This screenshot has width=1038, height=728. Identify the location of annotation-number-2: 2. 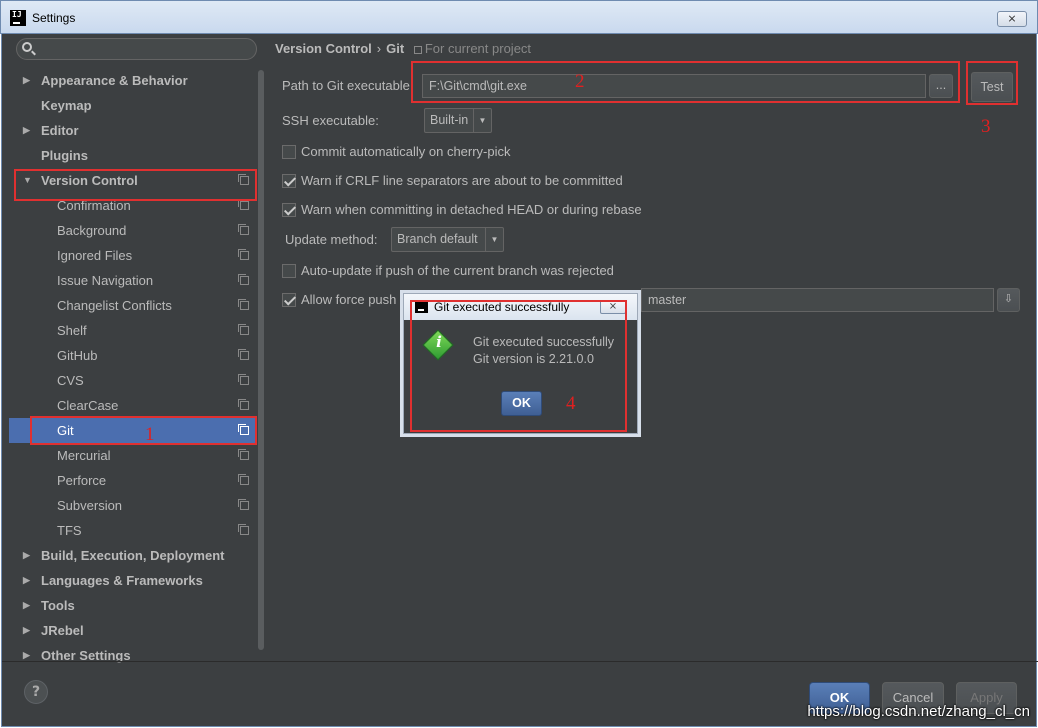
(580, 81).